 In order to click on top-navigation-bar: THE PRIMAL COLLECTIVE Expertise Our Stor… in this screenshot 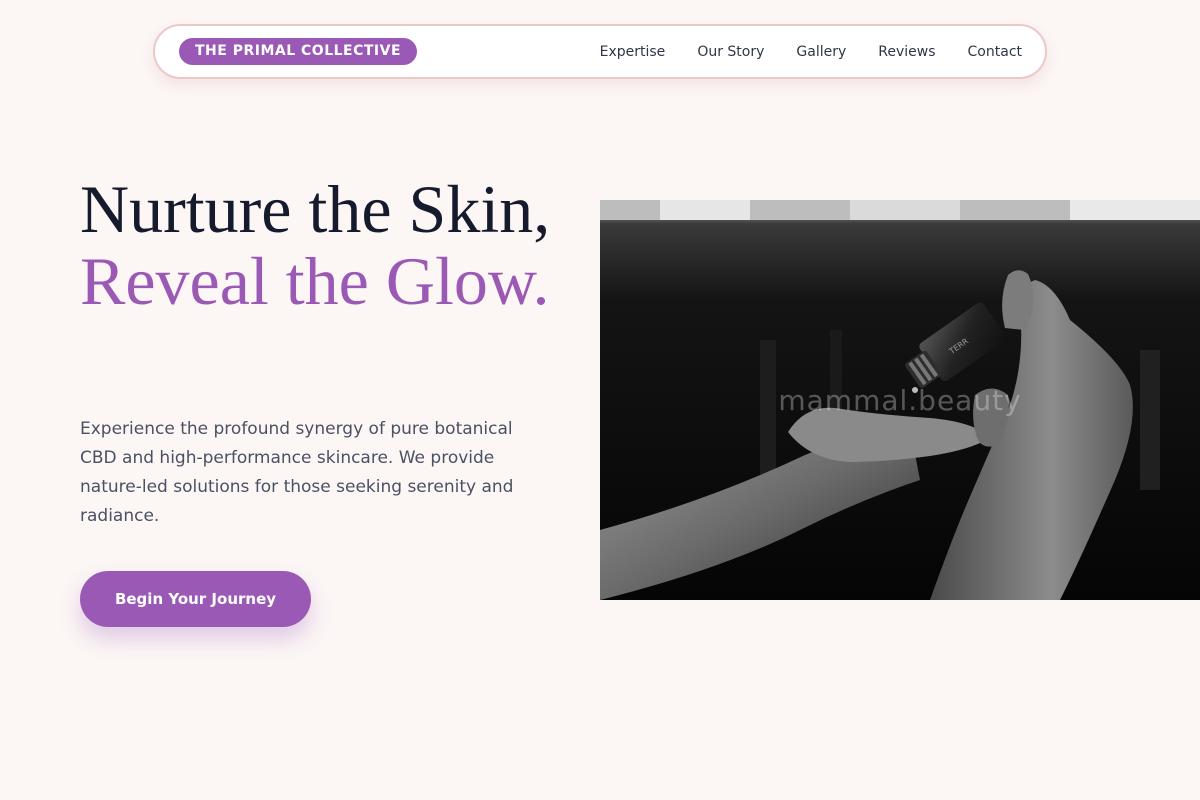, I will do `click(600, 51)`.